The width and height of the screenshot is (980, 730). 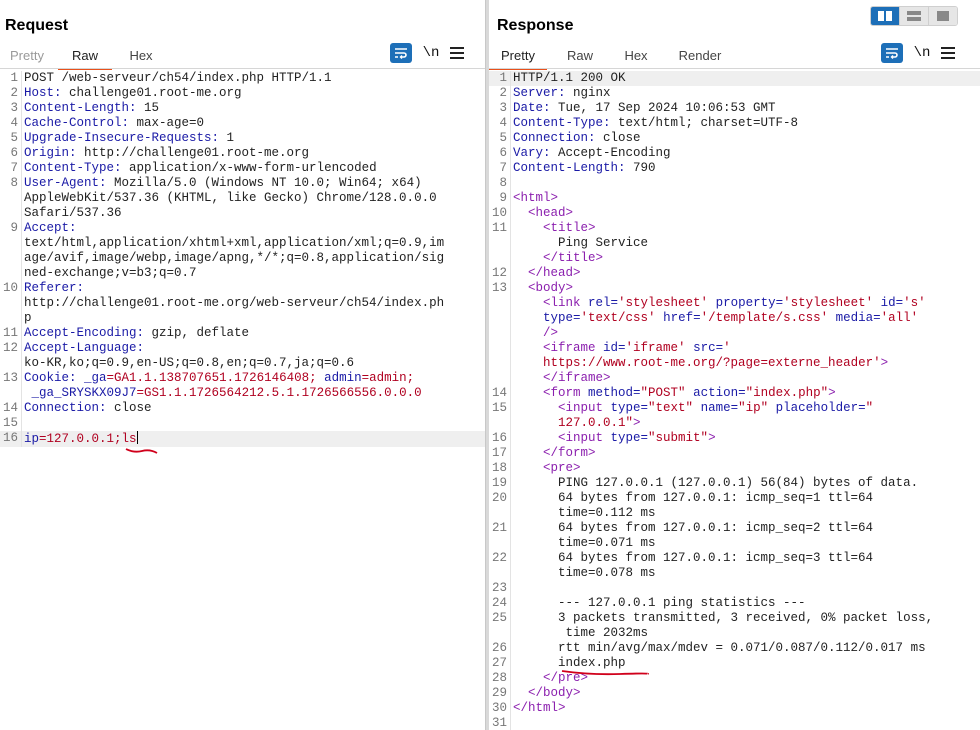 What do you see at coordinates (734, 213) in the screenshot?
I see `code-line: 10 <head>` at bounding box center [734, 213].